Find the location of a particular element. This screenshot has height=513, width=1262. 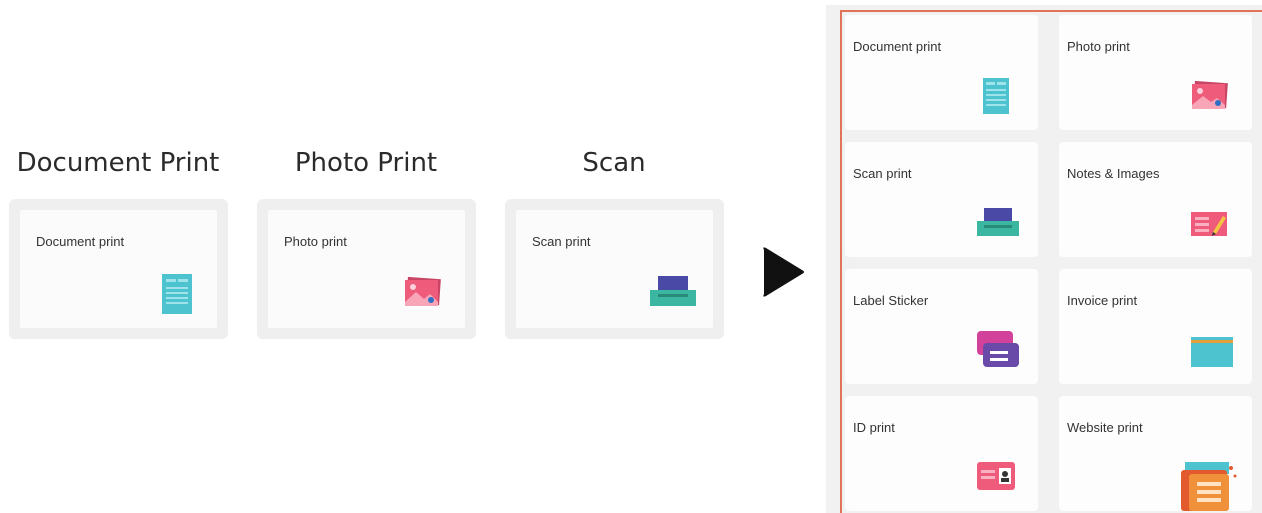

document-print-frame: Document print is located at coordinates (118, 269).